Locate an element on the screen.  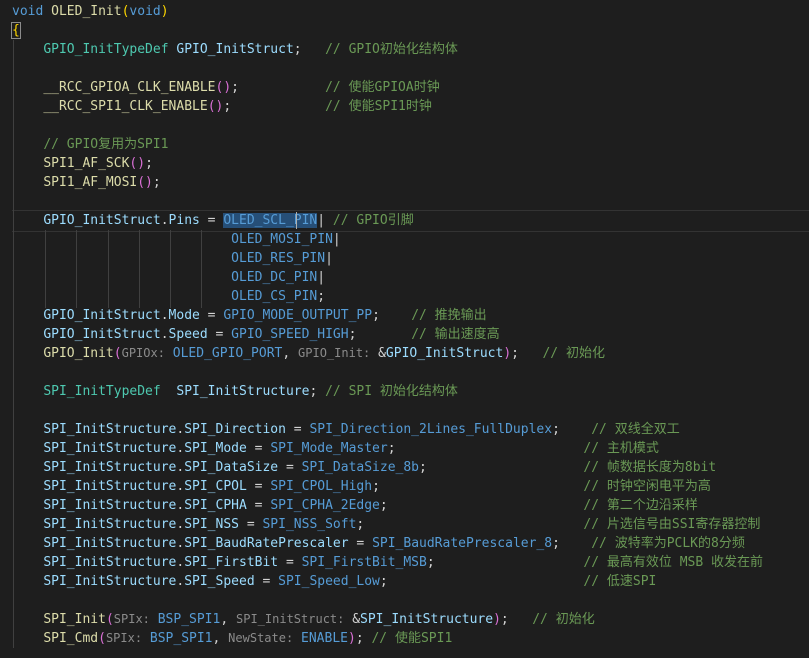
code-token: GPIO_SPEED_HIGH is located at coordinates (290, 334).